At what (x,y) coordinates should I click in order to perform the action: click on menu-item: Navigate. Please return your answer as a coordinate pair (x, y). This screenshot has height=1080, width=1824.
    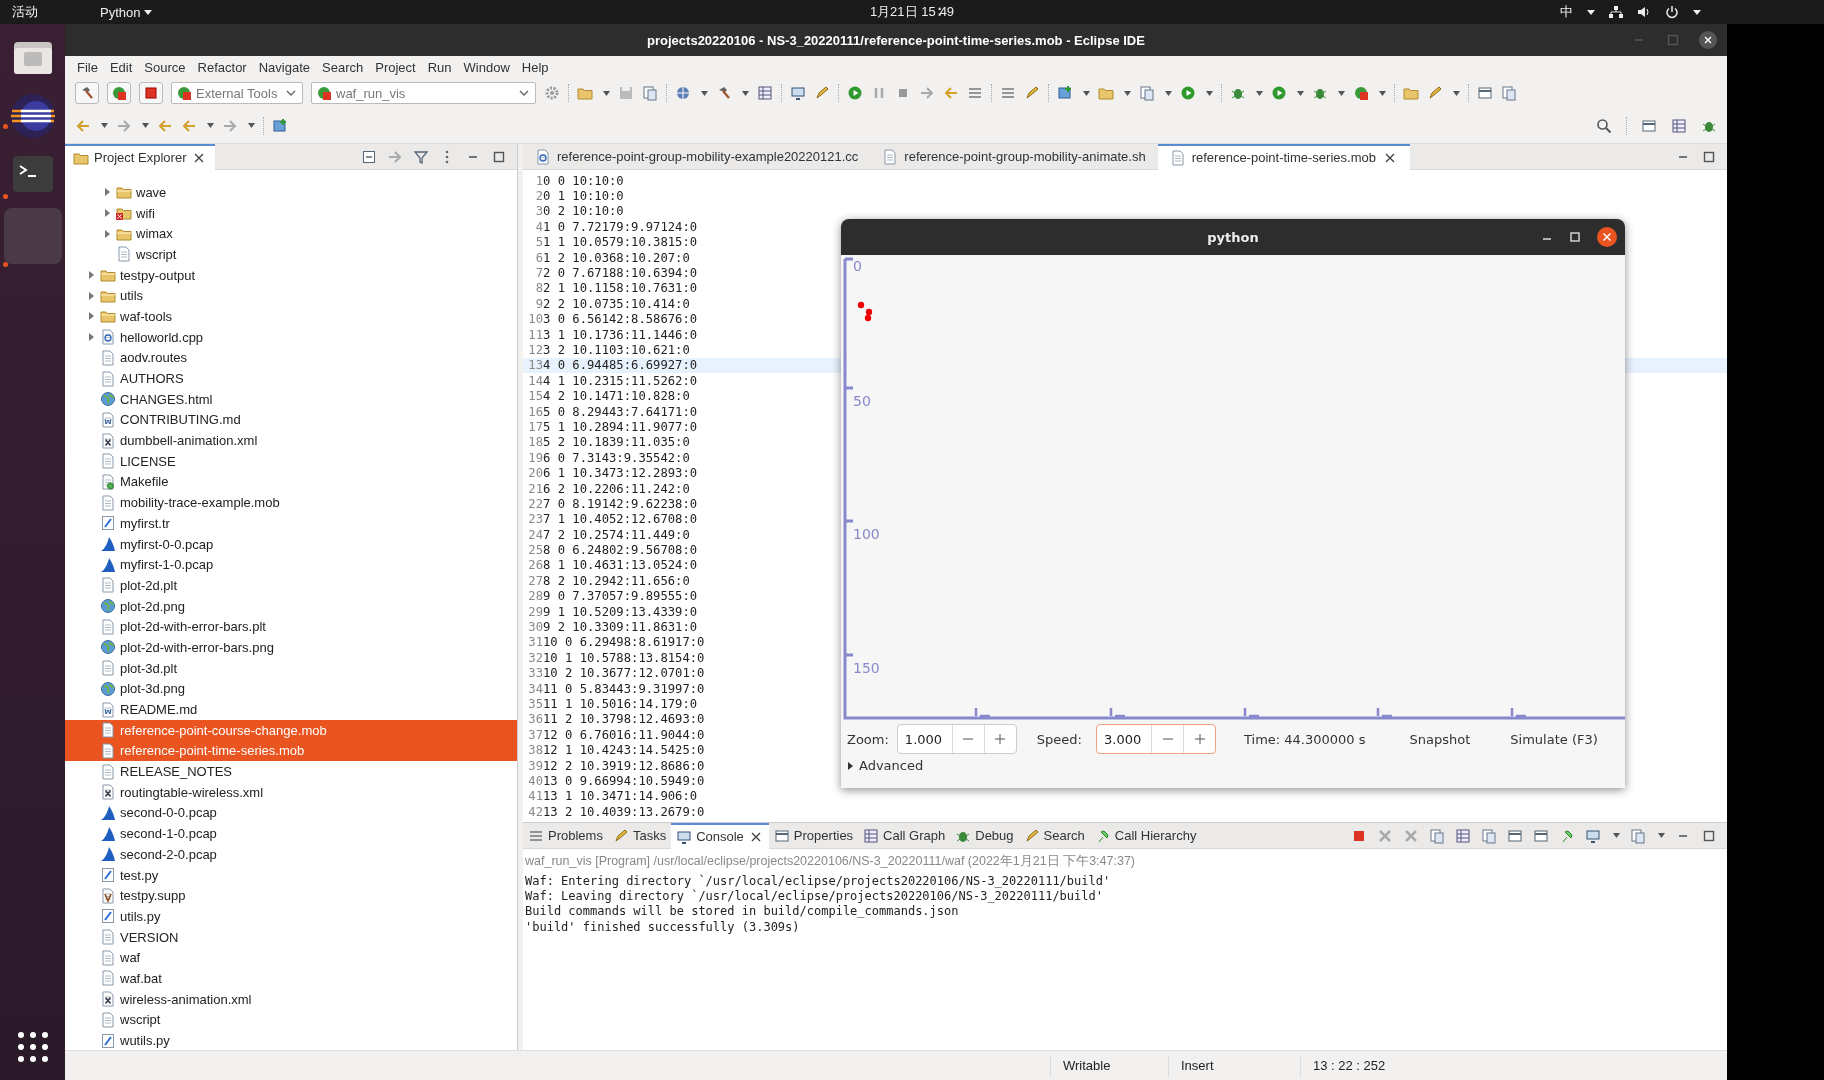
    Looking at the image, I should click on (284, 67).